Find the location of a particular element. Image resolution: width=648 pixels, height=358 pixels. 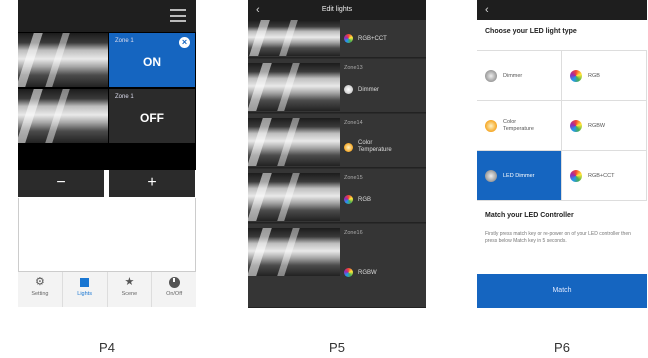

tab-setting: ⚙ Setting is located at coordinates (40, 289).